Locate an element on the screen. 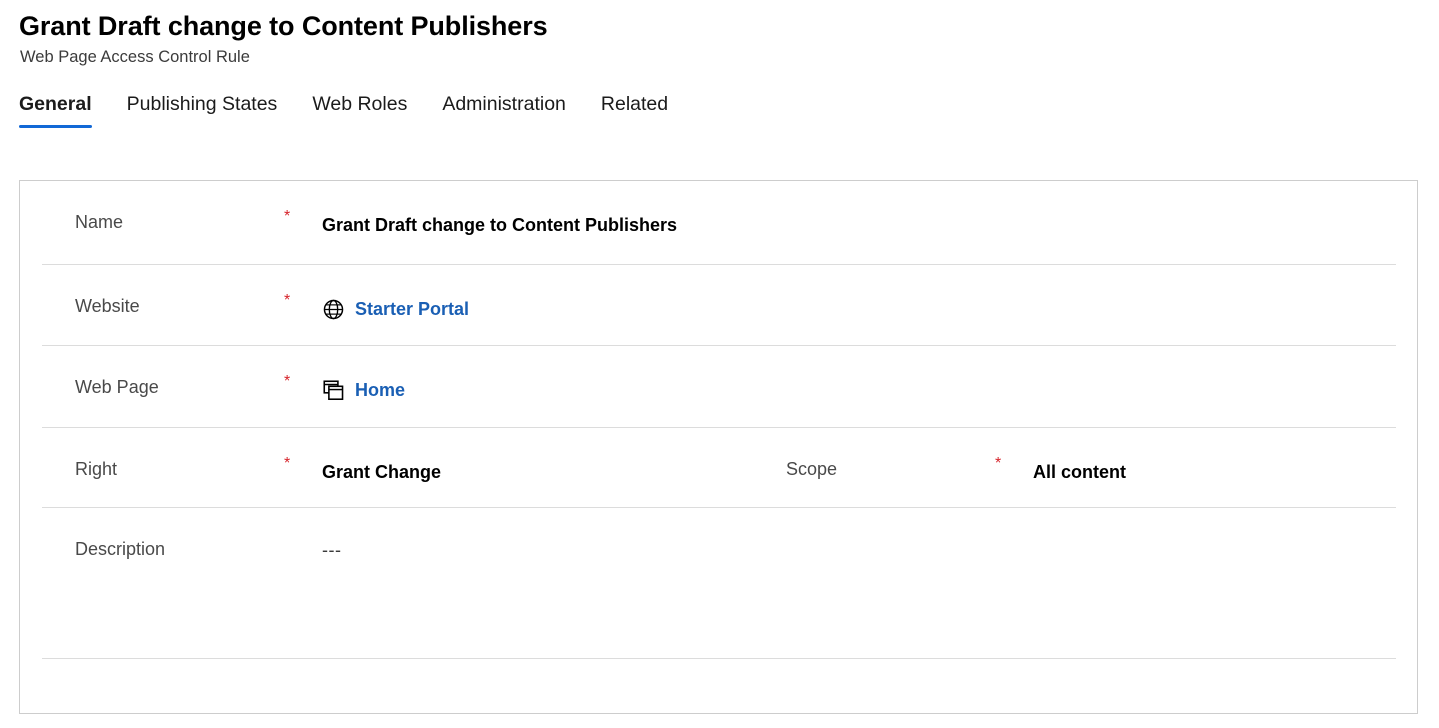 The height and width of the screenshot is (728, 1439). field-label-web-page: Web Page is located at coordinates (117, 387).